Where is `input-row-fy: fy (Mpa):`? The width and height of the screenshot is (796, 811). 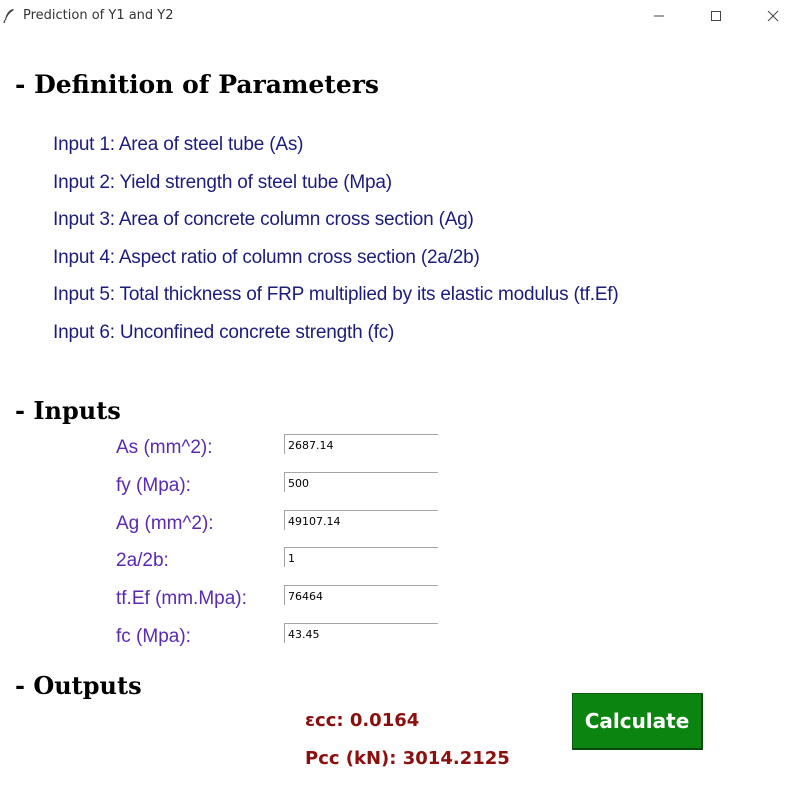
input-row-fy: fy (Mpa): is located at coordinates (398, 491).